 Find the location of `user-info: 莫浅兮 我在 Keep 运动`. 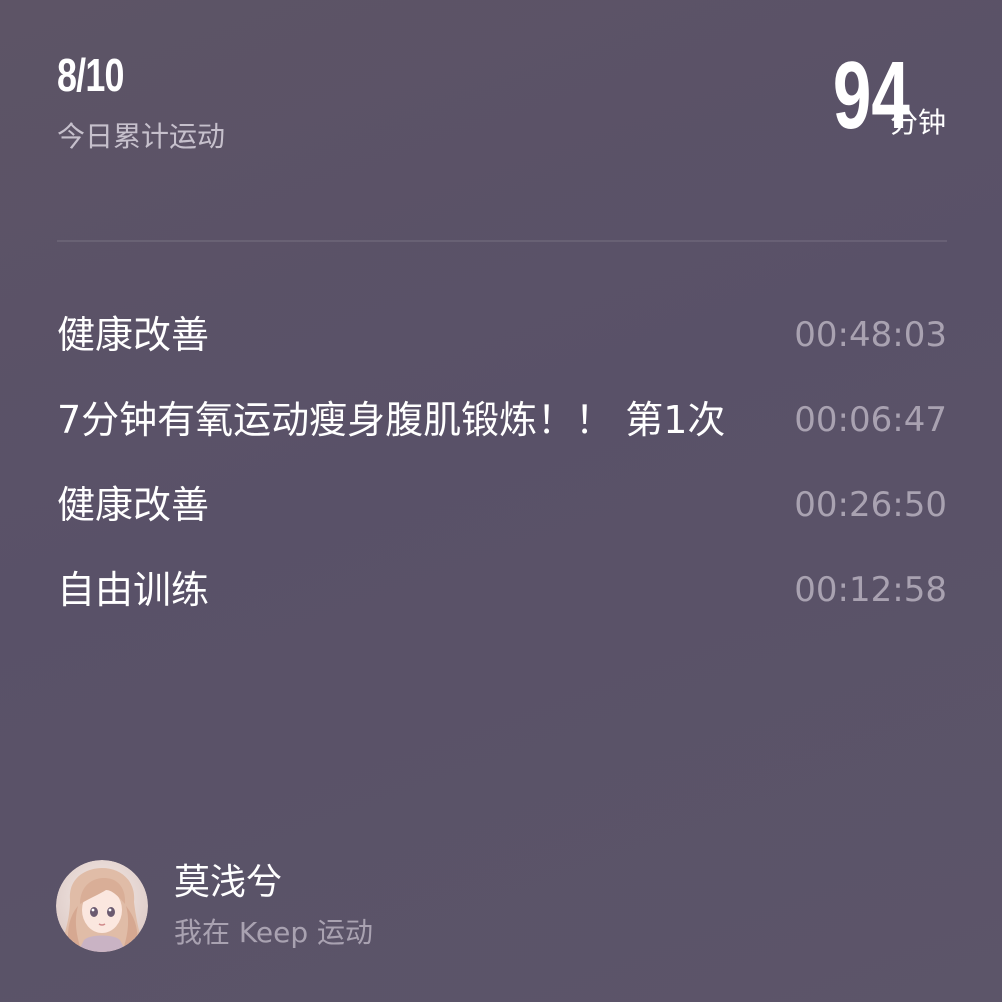

user-info: 莫浅兮 我在 Keep 运动 is located at coordinates (324, 906).